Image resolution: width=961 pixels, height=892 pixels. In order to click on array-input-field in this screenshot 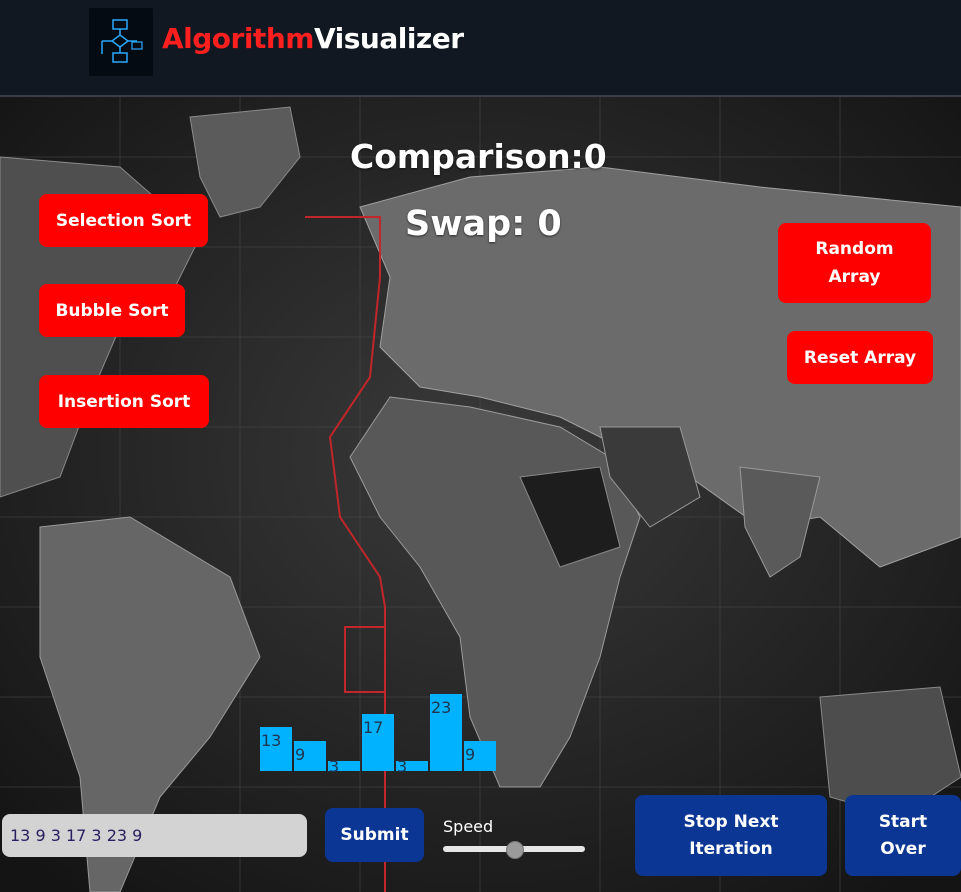, I will do `click(154, 835)`.